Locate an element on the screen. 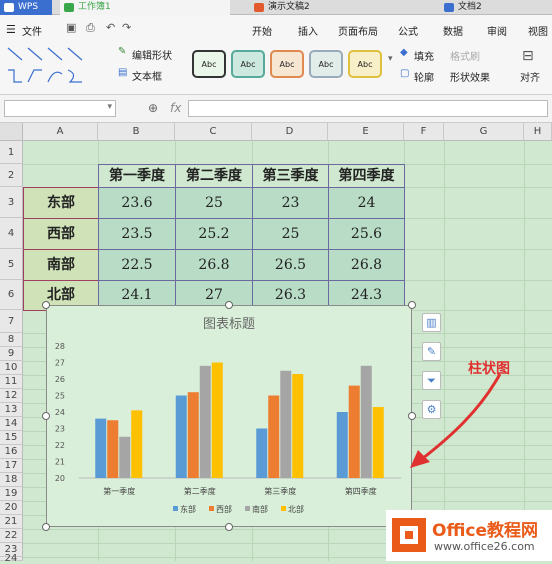 The image size is (552, 564). print-icon: ⎙ is located at coordinates (90, 28).